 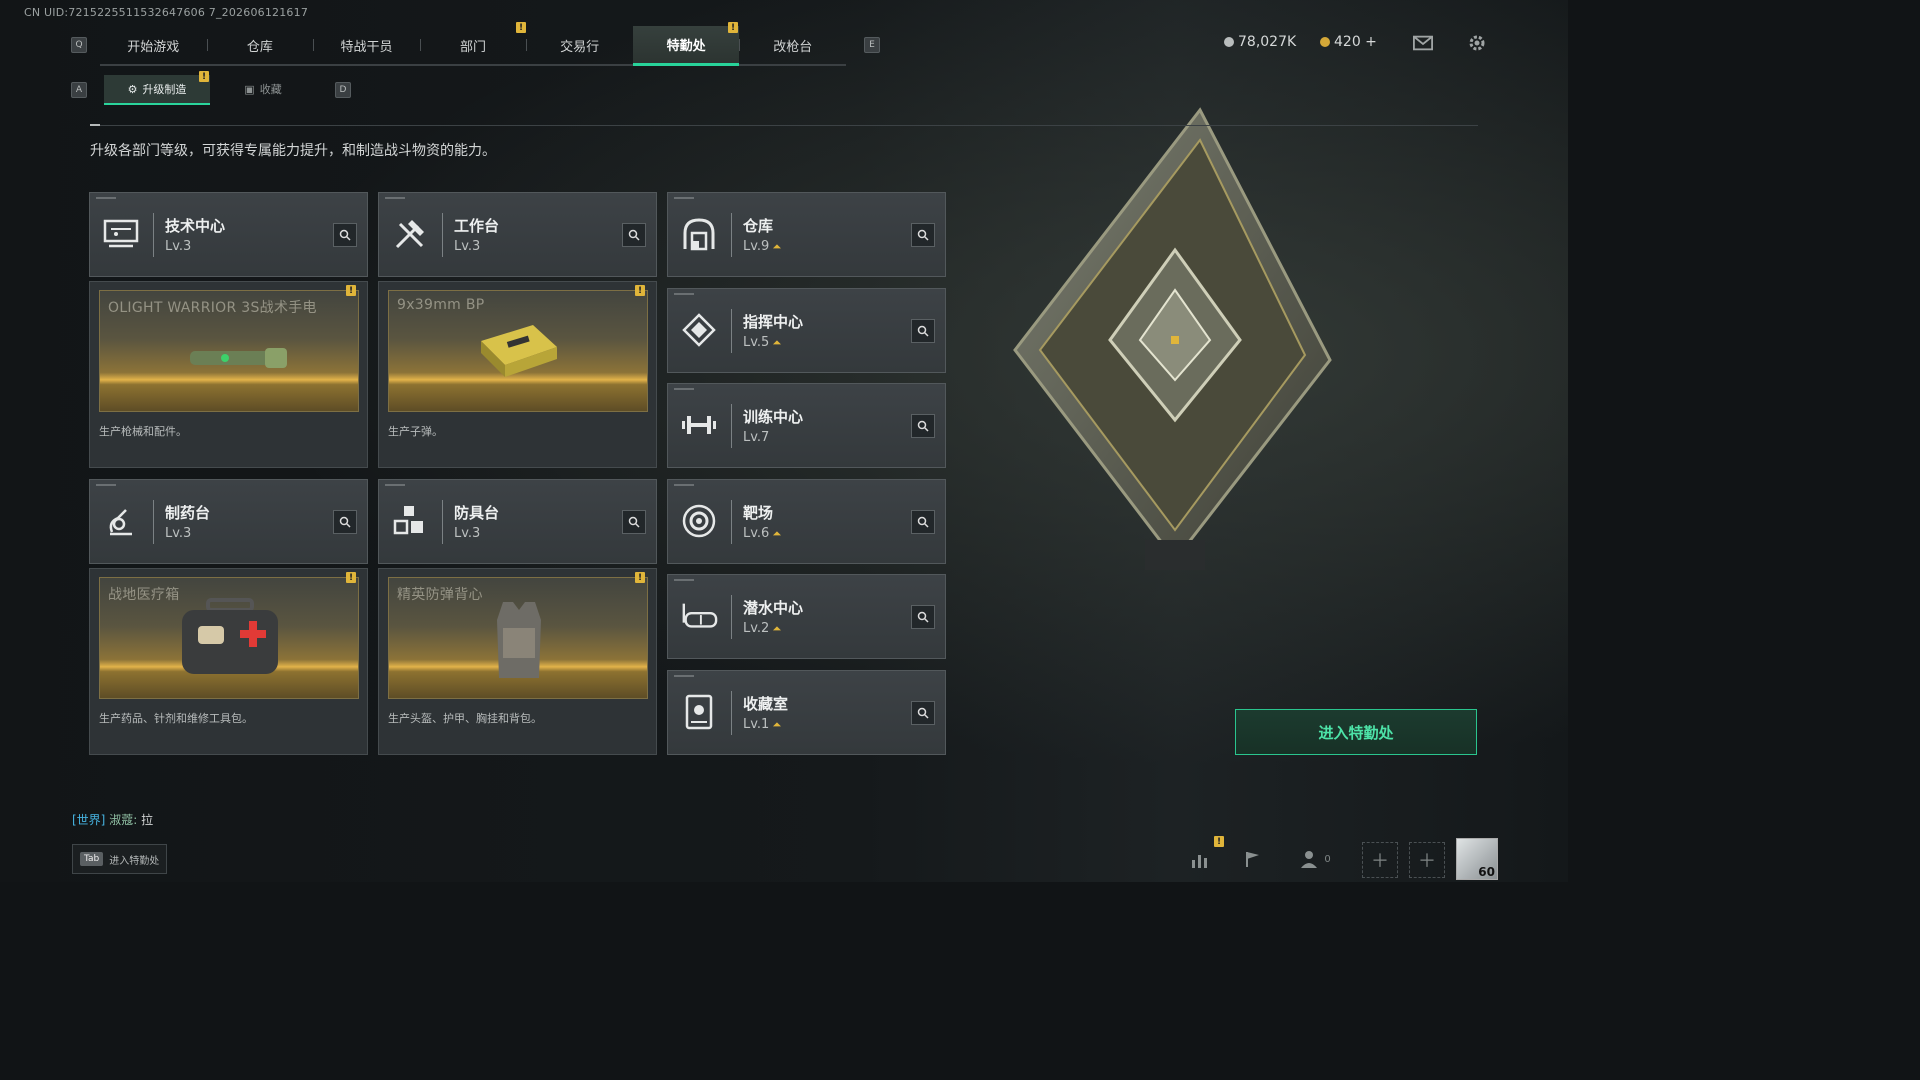 I want to click on facility-level: Lv.5, so click(x=756, y=342).